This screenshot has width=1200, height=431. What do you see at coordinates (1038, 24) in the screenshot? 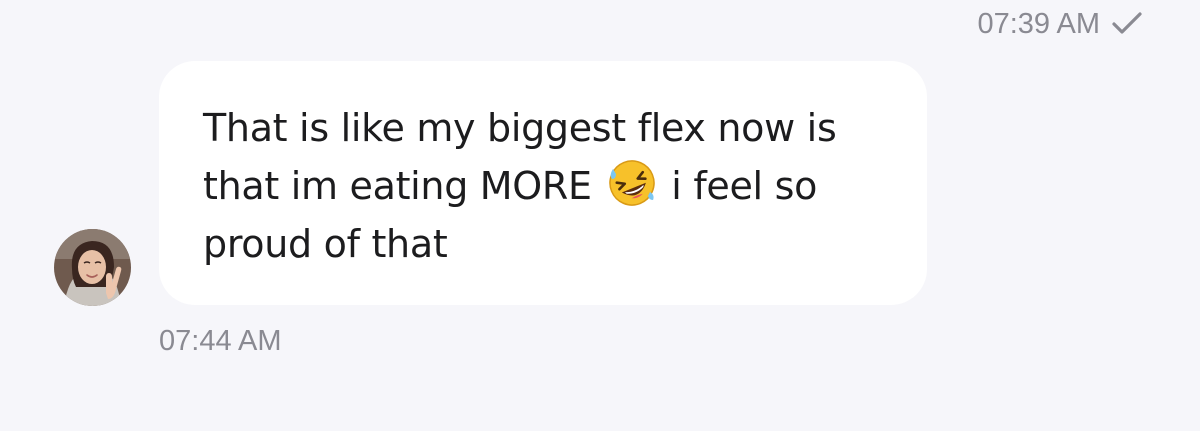
I see `sent-message-time: 07:39 AM` at bounding box center [1038, 24].